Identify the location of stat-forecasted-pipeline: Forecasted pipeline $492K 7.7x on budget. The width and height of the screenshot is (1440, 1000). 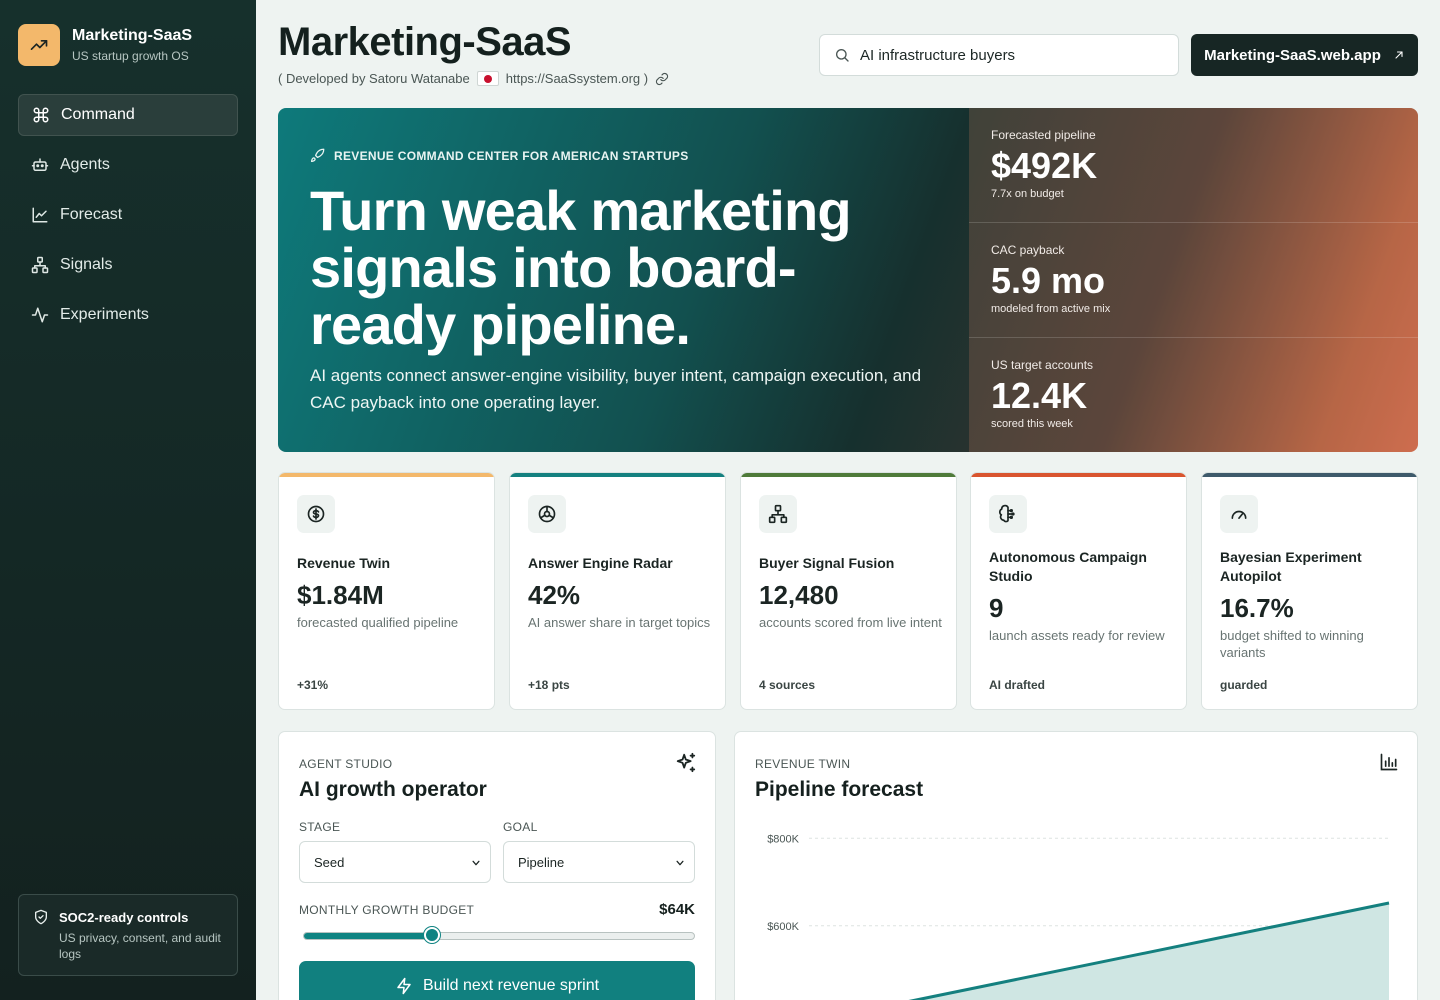
(1193, 165).